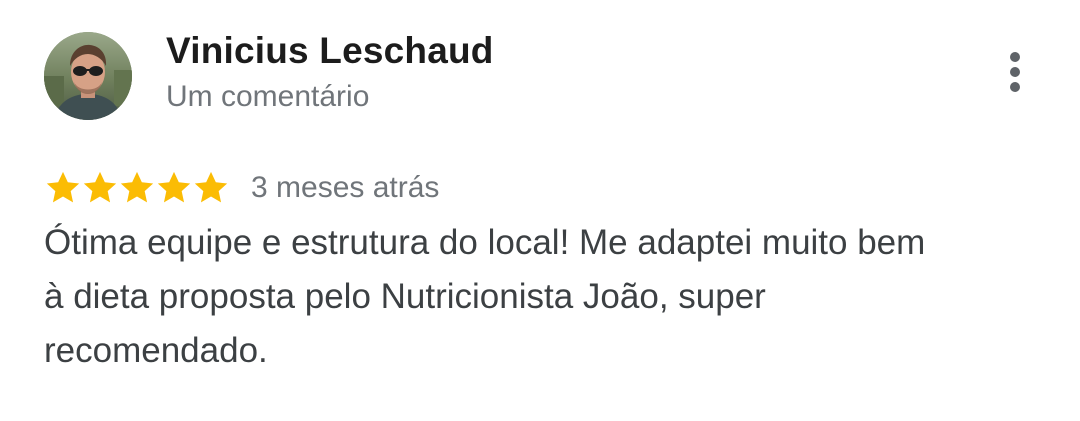 The width and height of the screenshot is (1080, 421). I want to click on review-time: 3 meses atrás, so click(345, 187).